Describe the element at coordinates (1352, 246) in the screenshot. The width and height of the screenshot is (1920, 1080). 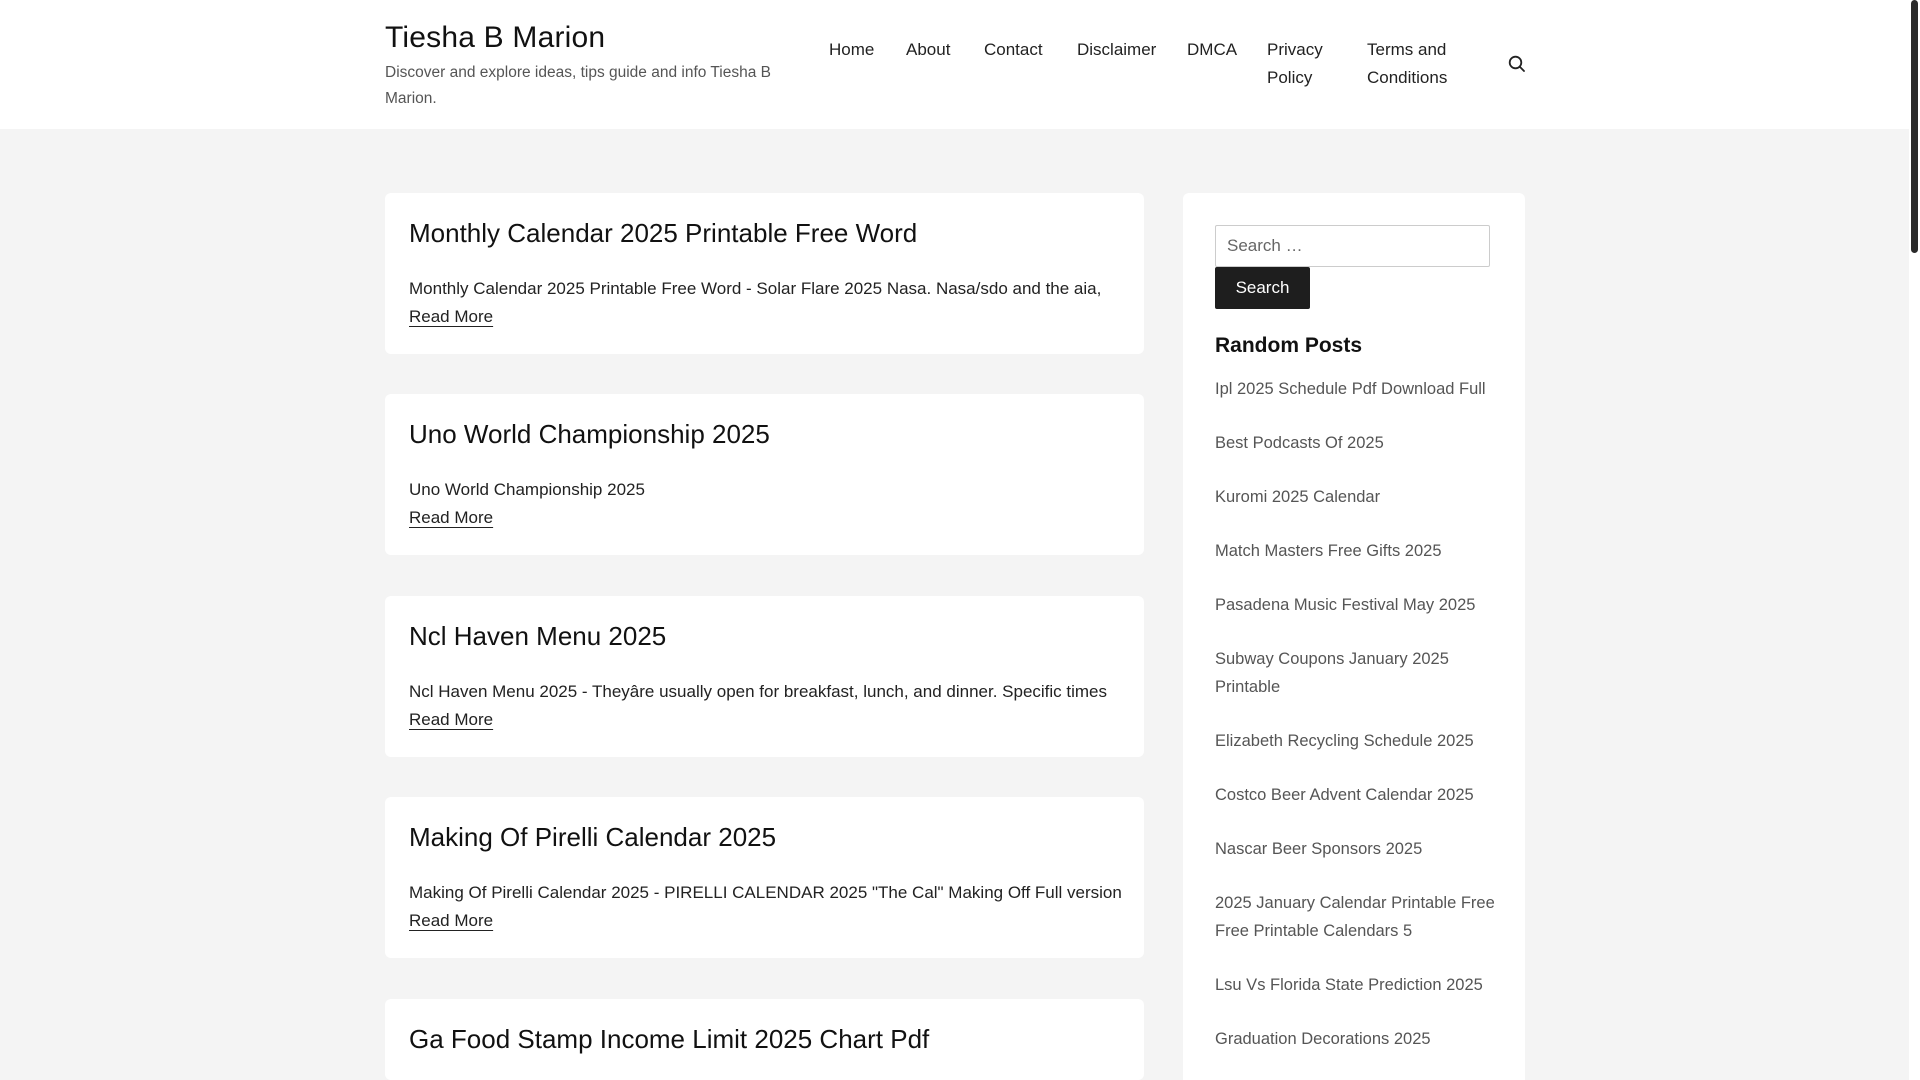
I see `search-input` at that location.